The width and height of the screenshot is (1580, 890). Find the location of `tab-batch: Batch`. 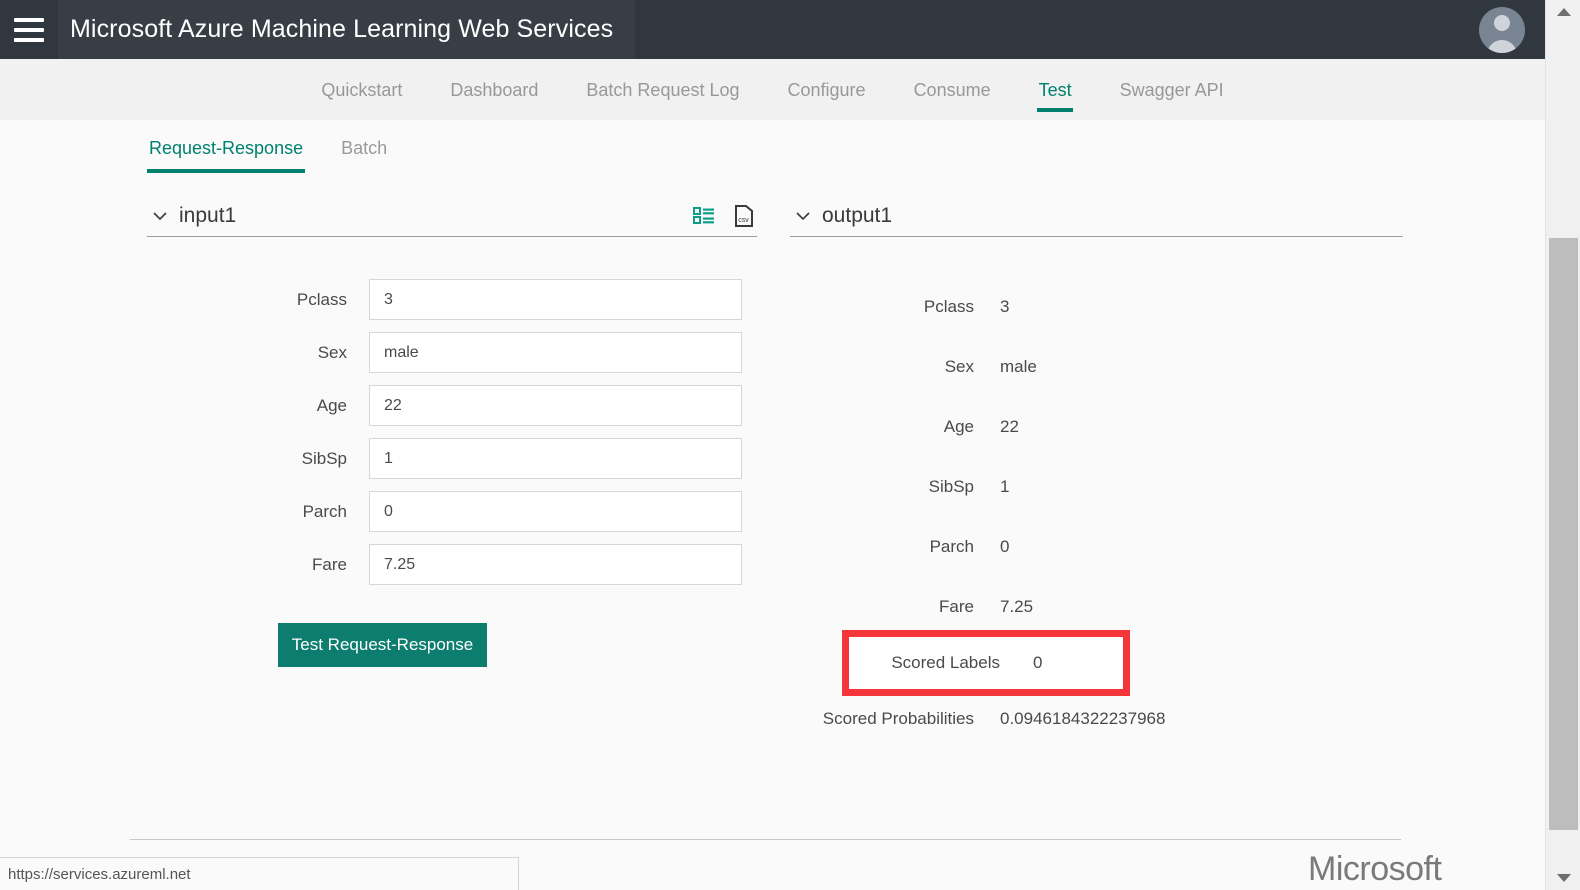

tab-batch: Batch is located at coordinates (364, 151).